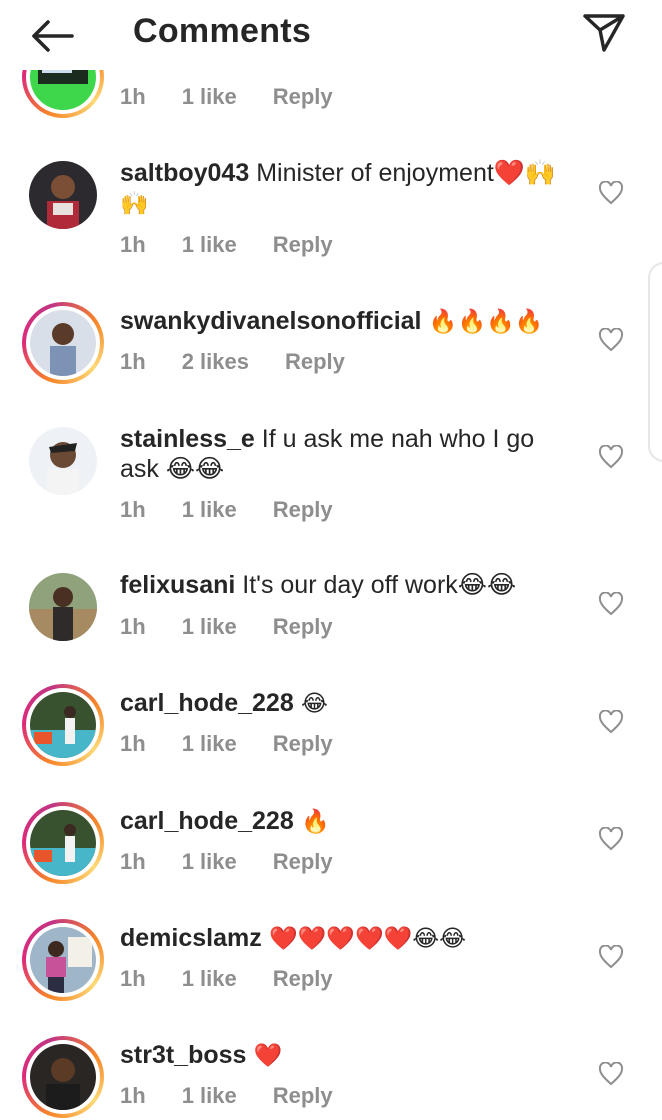 The image size is (662, 1120). I want to click on comment-body: ❤️, so click(264, 1056).